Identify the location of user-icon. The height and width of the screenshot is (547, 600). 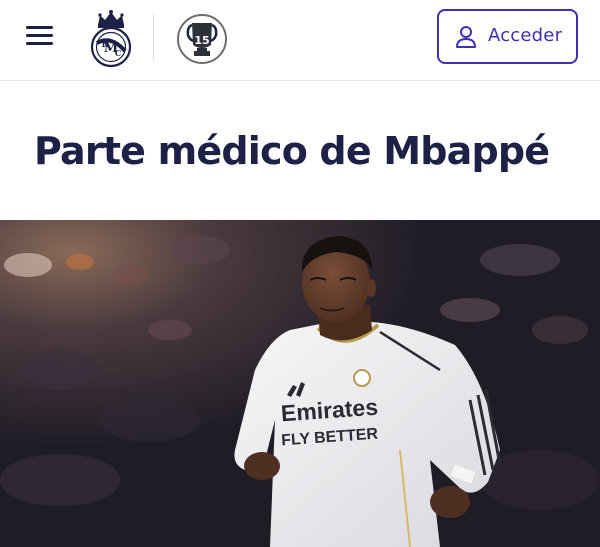
(466, 37).